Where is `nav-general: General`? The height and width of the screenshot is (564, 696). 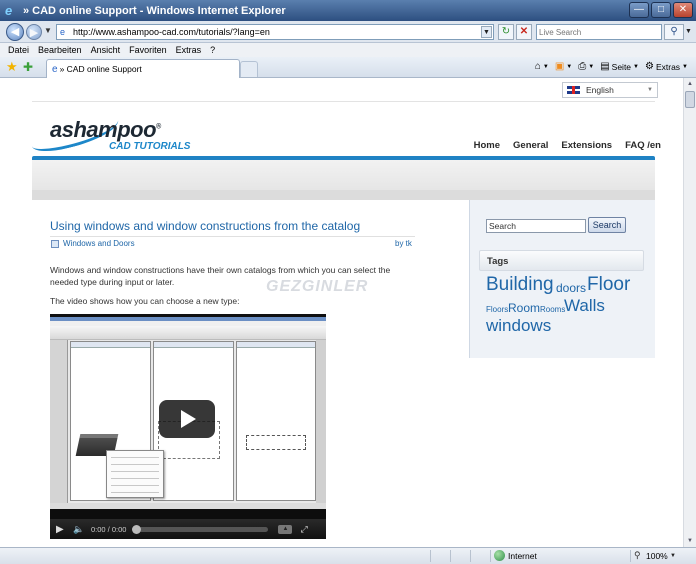
nav-general: General is located at coordinates (530, 145).